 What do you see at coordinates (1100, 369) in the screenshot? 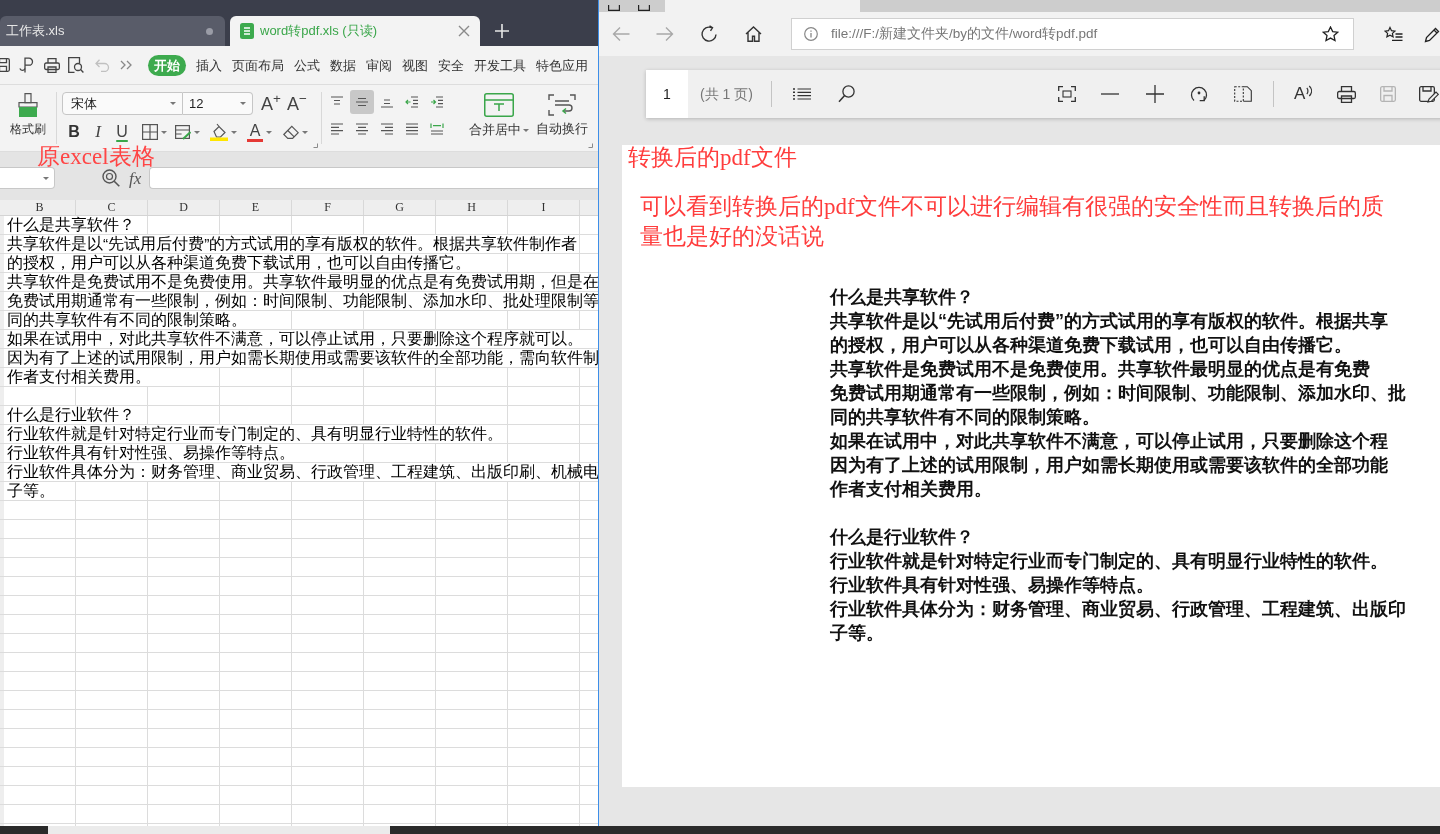
I see `pdf-text-line: 共享软件是免费试用不是免费使用。共享软件最明显的优点是有免费` at bounding box center [1100, 369].